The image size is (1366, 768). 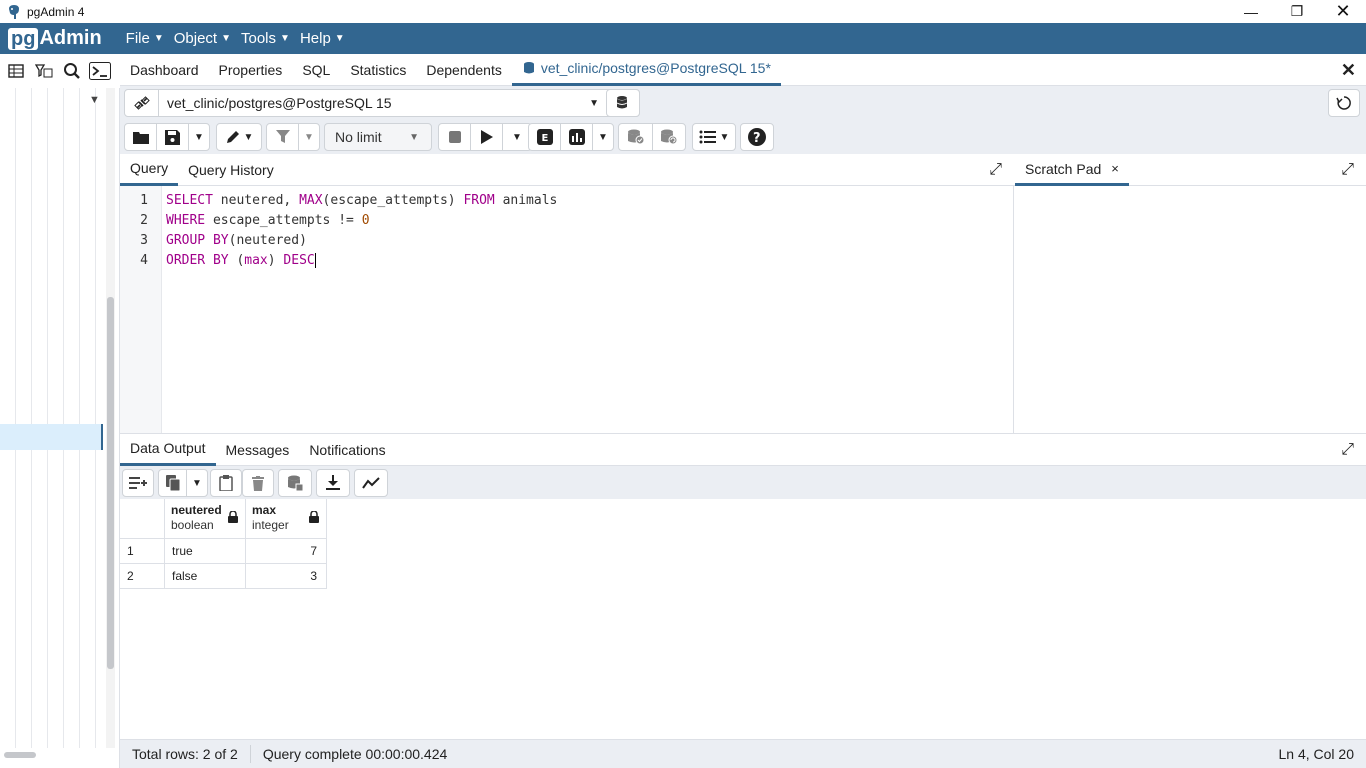 What do you see at coordinates (100, 71) in the screenshot?
I see `psql-tool-button` at bounding box center [100, 71].